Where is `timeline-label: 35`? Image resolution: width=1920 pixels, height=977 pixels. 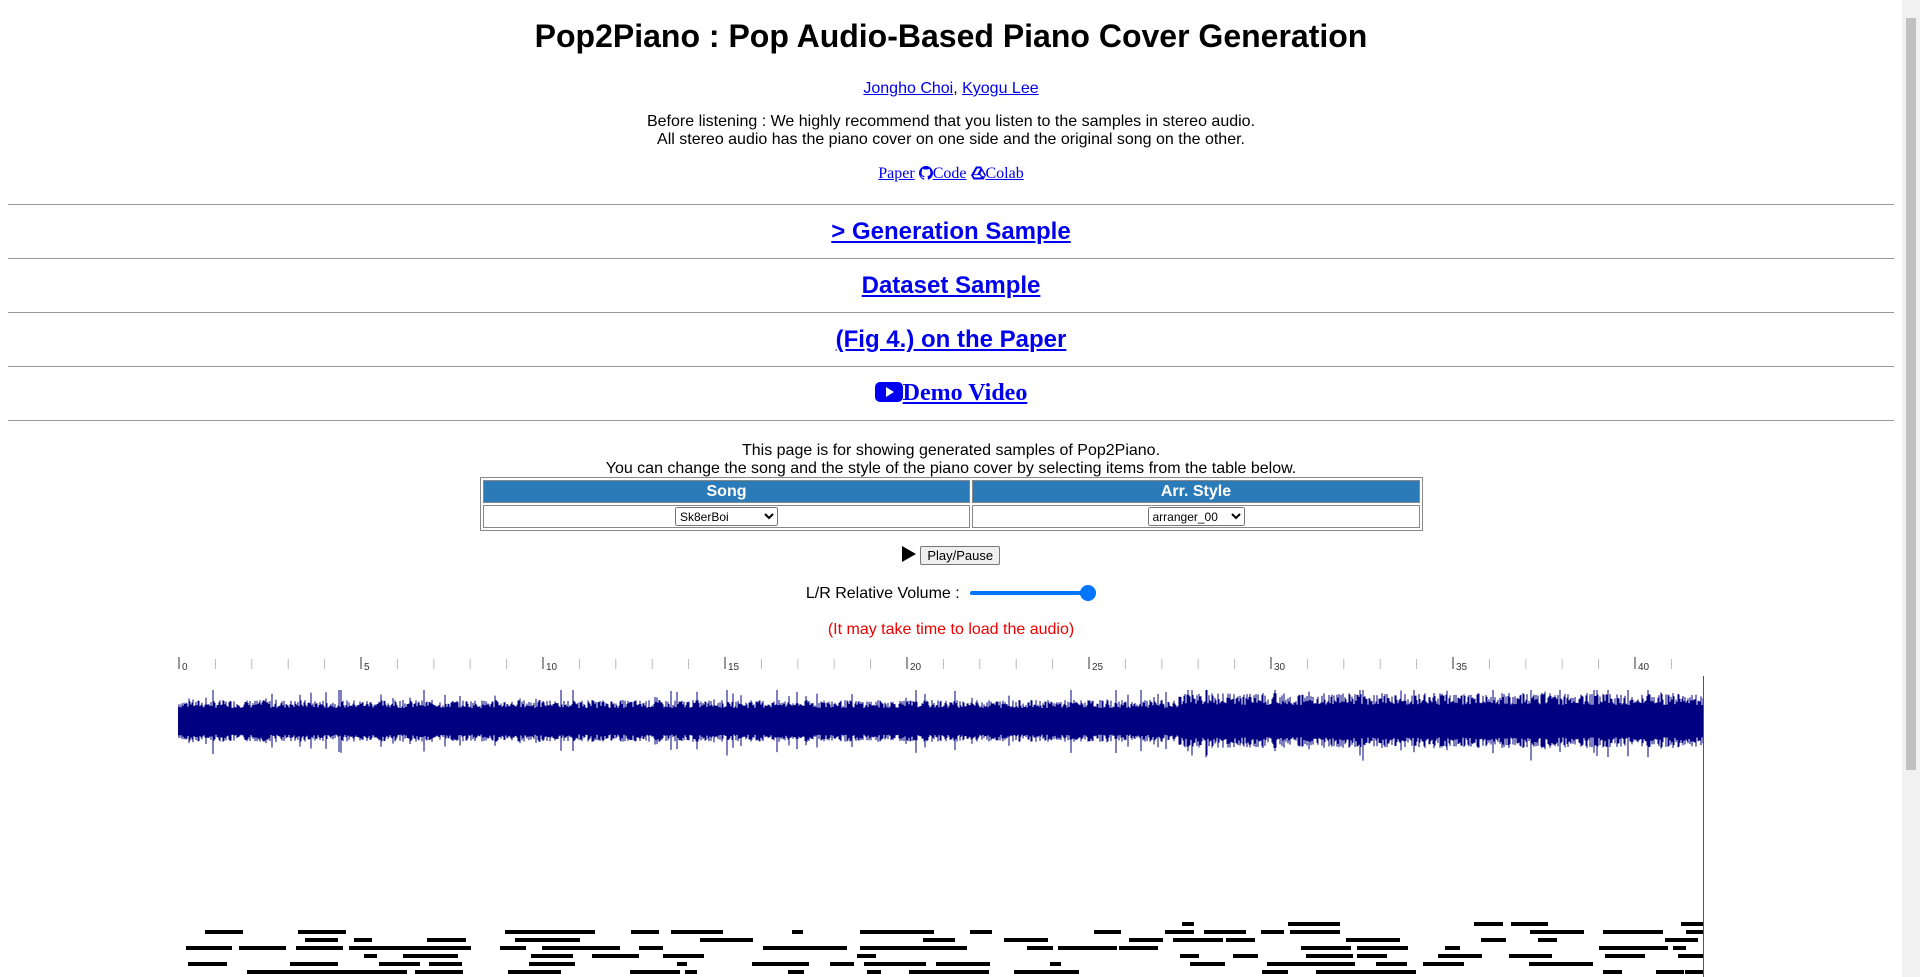
timeline-label: 35 is located at coordinates (1462, 667).